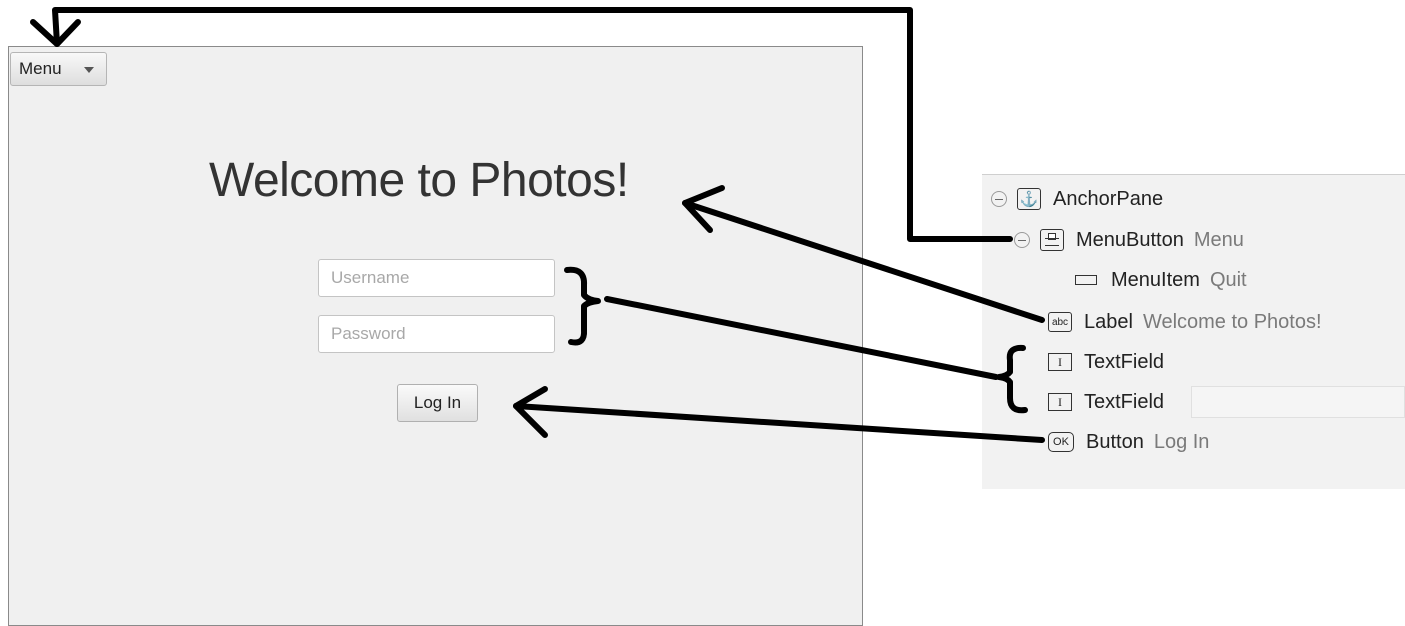  What do you see at coordinates (1115, 441) in the screenshot?
I see `node-type: Button` at bounding box center [1115, 441].